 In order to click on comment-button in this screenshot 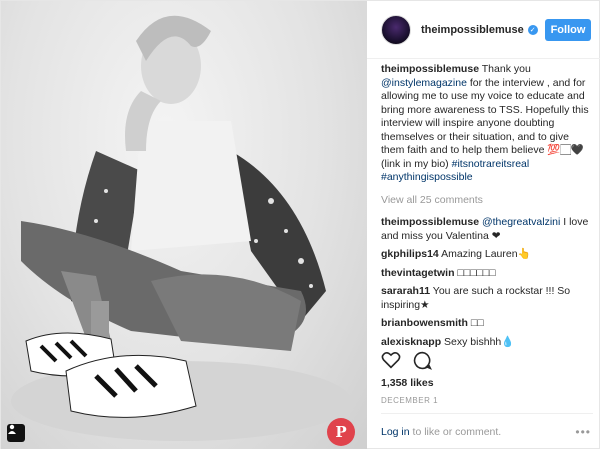, I will do `click(423, 363)`.